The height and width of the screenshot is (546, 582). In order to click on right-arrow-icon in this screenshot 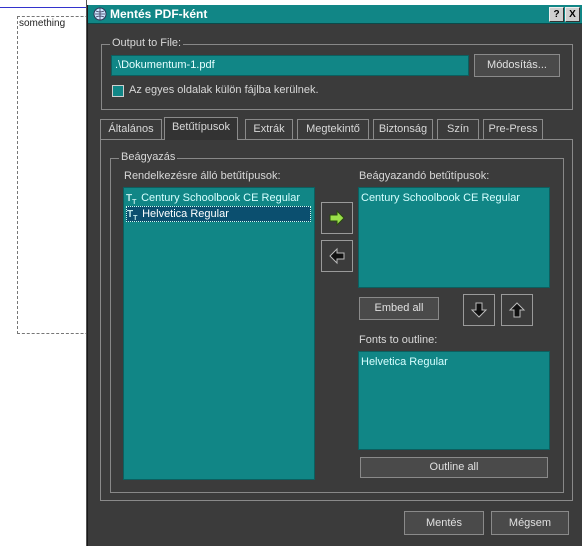, I will do `click(337, 218)`.